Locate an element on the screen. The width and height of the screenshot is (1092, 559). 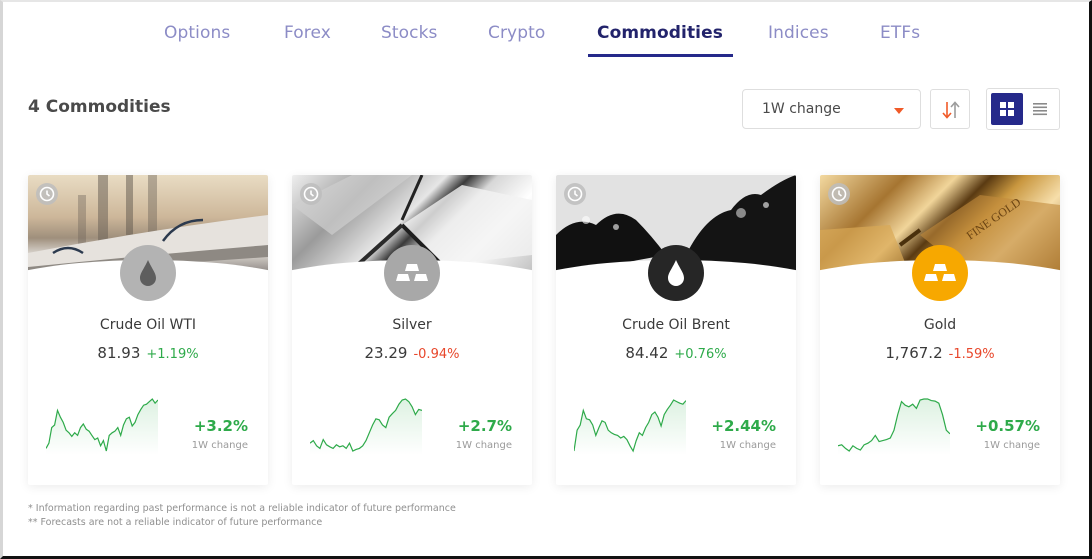
sort-direction-button is located at coordinates (950, 109).